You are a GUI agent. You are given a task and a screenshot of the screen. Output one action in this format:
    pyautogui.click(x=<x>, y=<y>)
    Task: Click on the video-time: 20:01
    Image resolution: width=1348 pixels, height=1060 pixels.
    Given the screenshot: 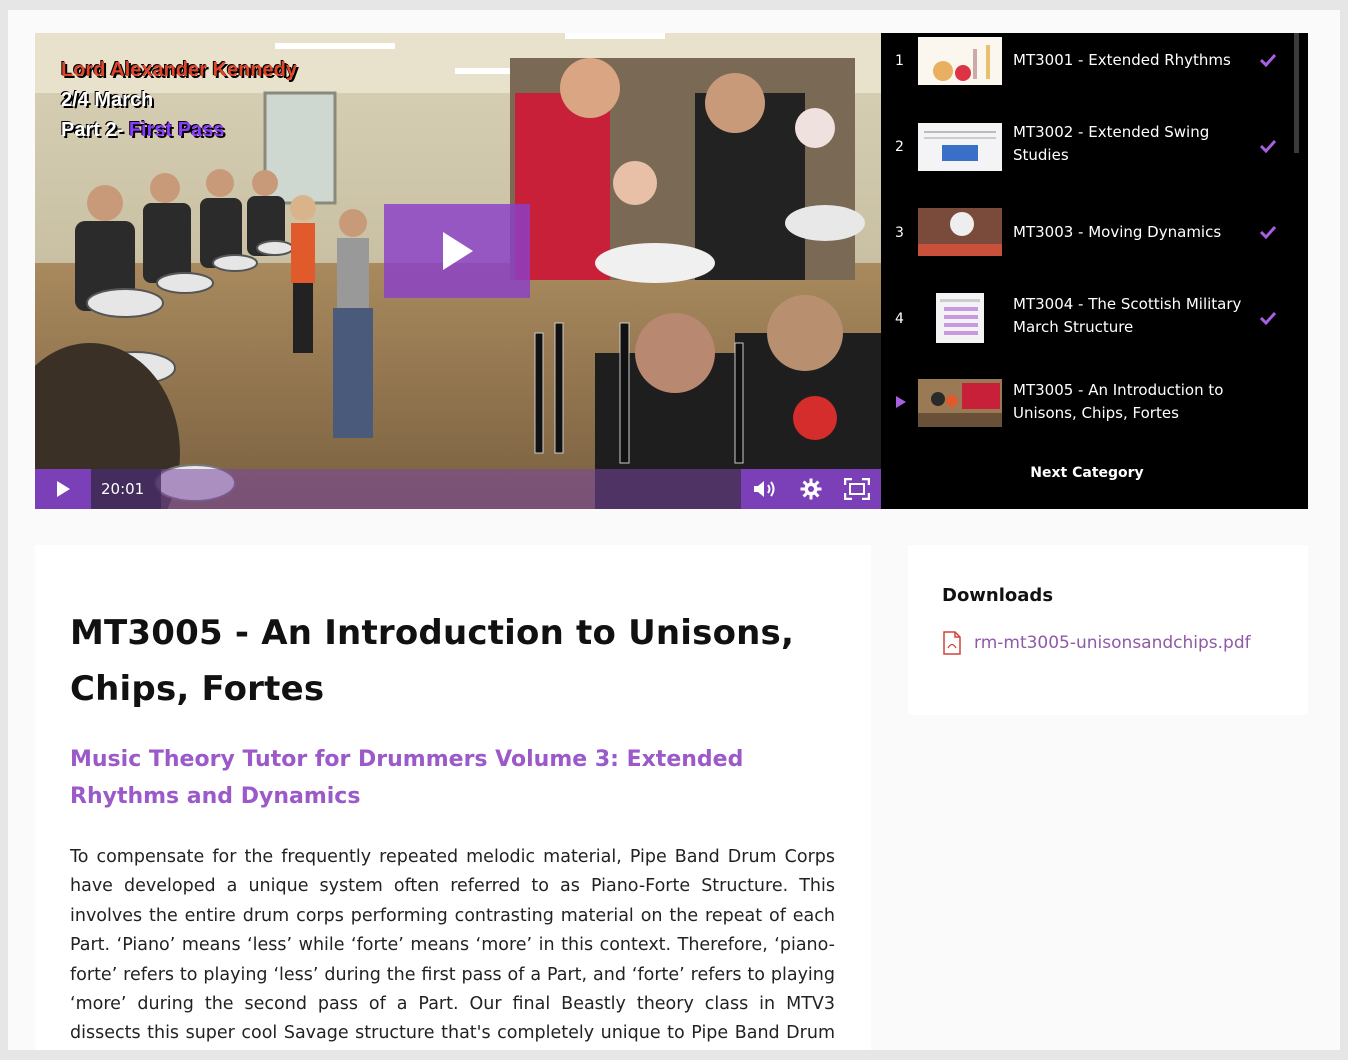 What is the action you would take?
    pyautogui.click(x=126, y=489)
    